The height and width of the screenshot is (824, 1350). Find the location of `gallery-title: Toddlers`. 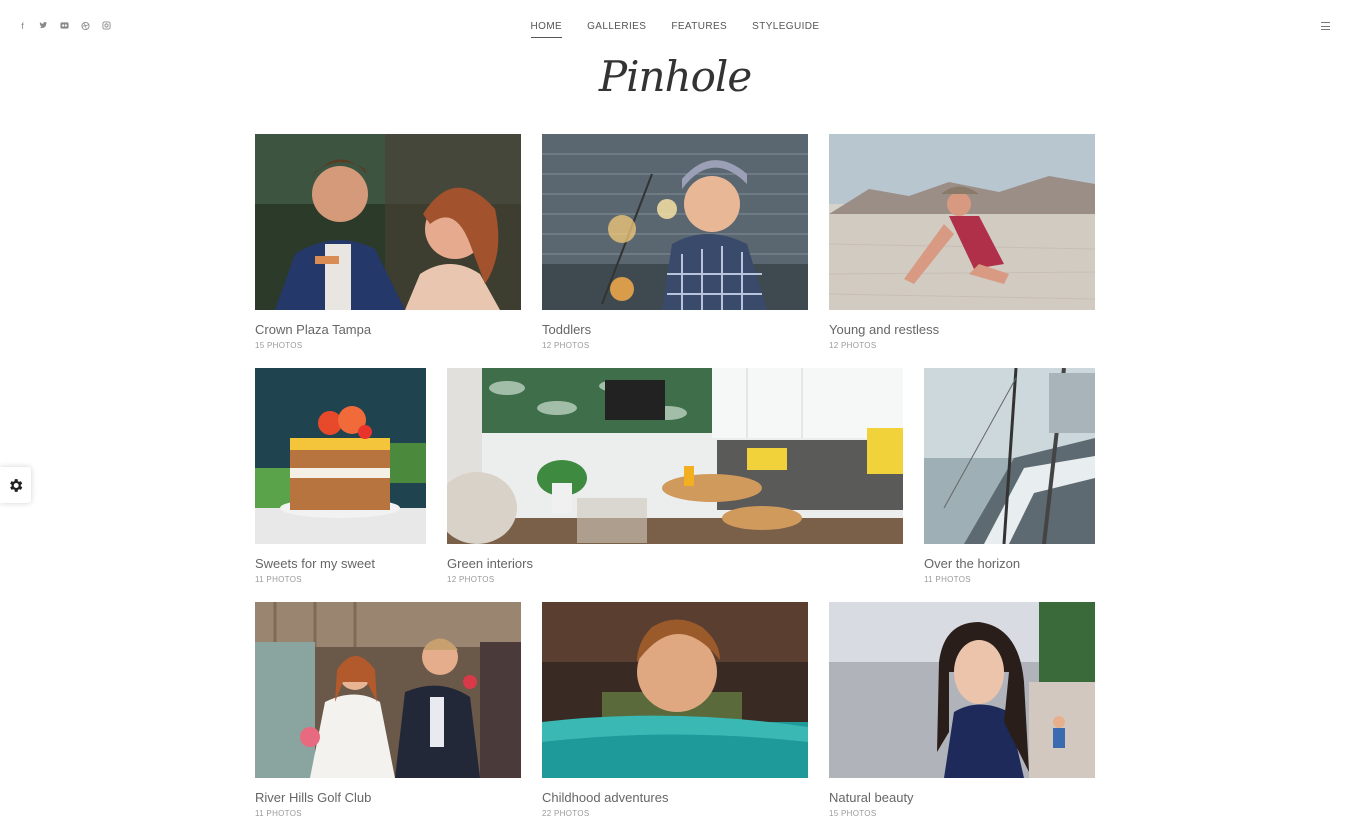

gallery-title: Toddlers is located at coordinates (675, 330).